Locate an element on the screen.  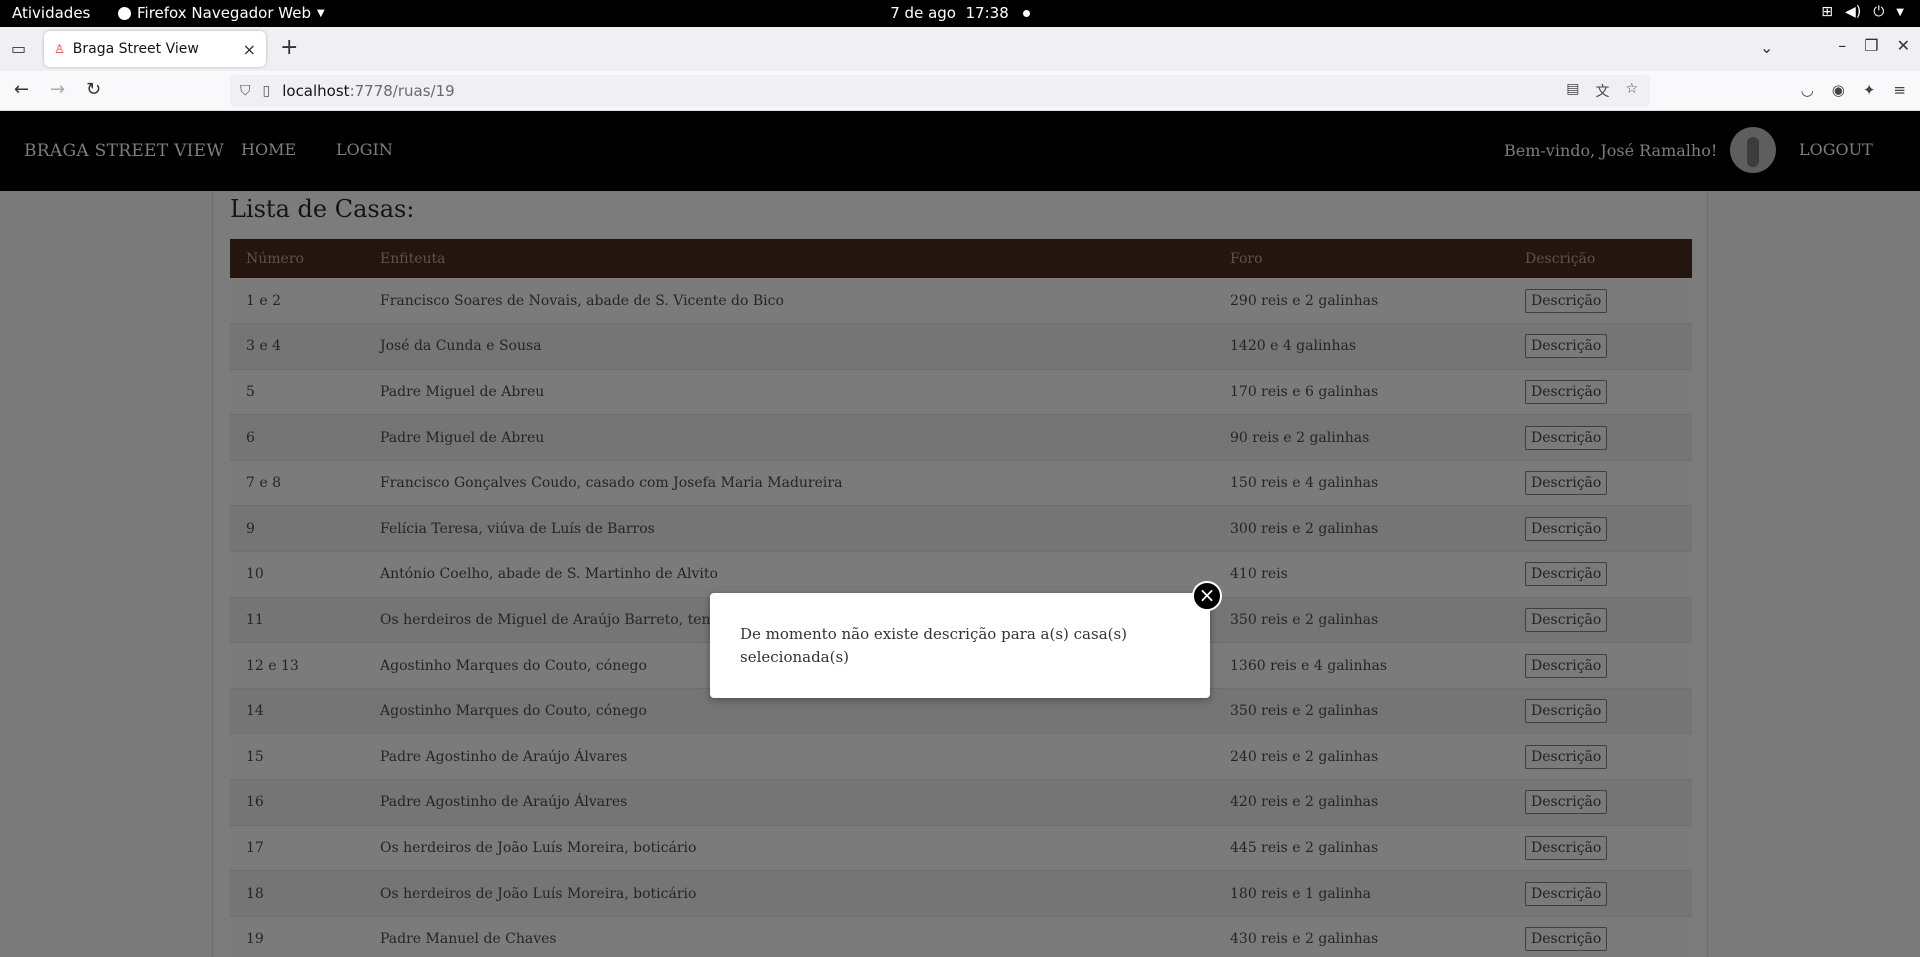
close-modal-icon: × is located at coordinates (1207, 596).